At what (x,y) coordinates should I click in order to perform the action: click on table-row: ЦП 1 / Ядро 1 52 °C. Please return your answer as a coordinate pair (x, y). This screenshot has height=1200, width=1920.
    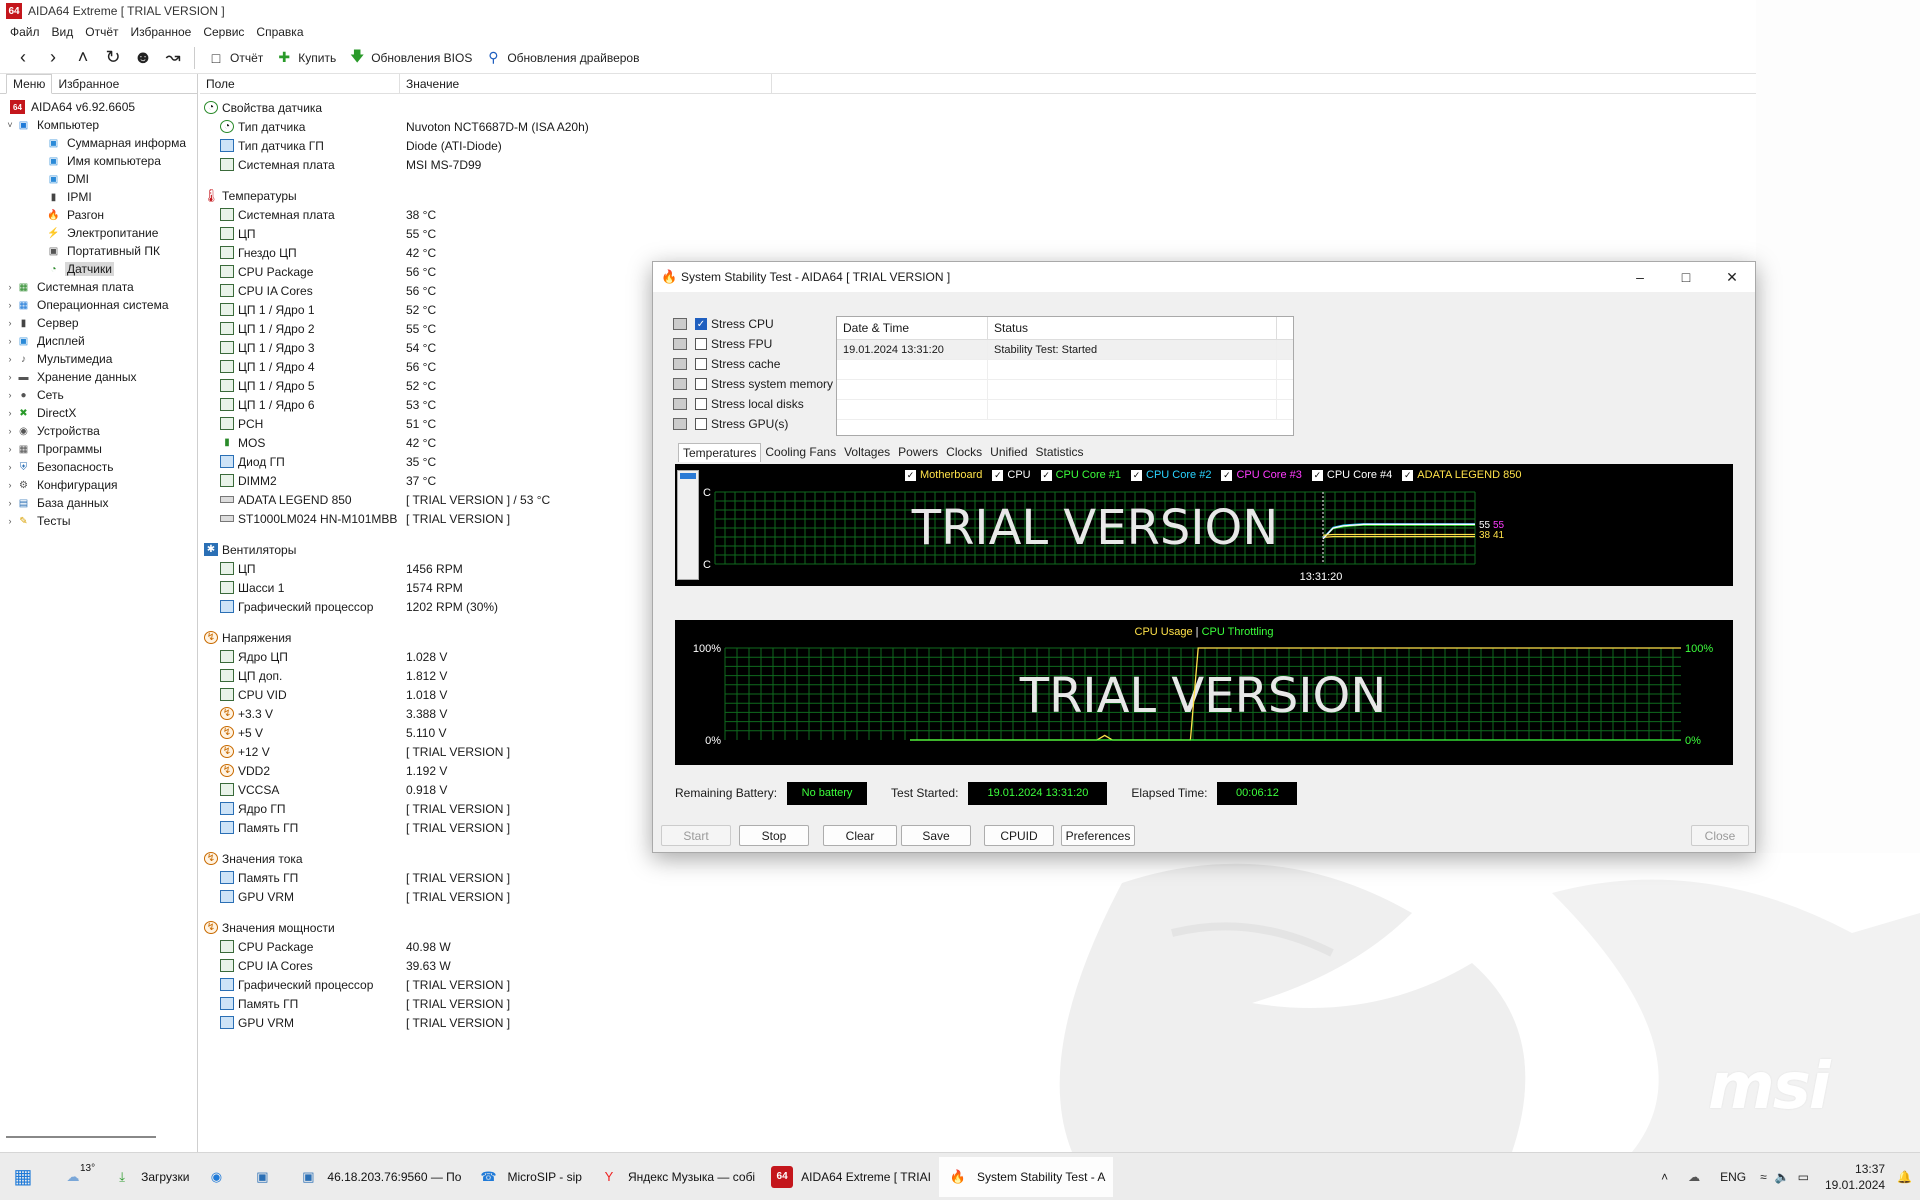
    Looking at the image, I should click on (394, 309).